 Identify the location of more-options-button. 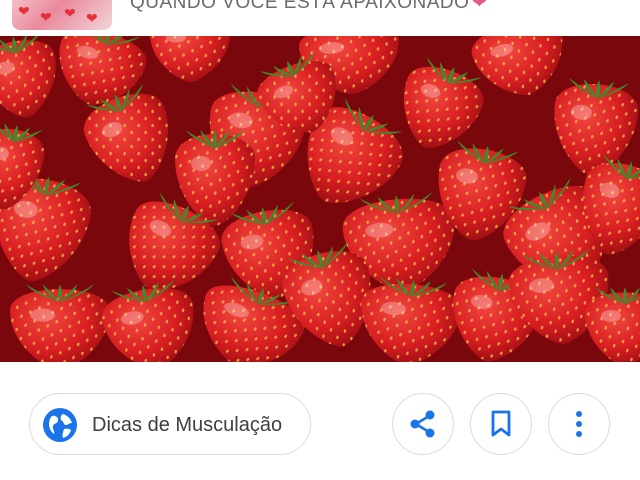
(579, 424).